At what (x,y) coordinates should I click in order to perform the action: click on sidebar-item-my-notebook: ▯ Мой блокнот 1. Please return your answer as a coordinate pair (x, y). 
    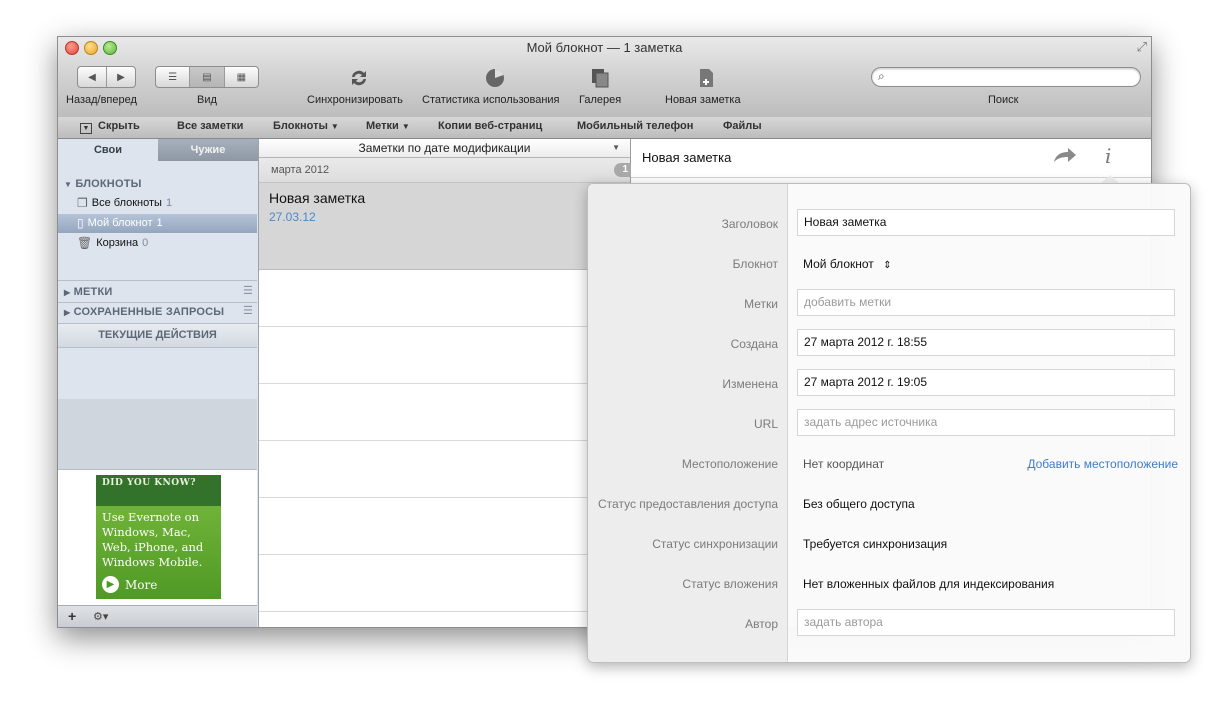
    Looking at the image, I should click on (120, 223).